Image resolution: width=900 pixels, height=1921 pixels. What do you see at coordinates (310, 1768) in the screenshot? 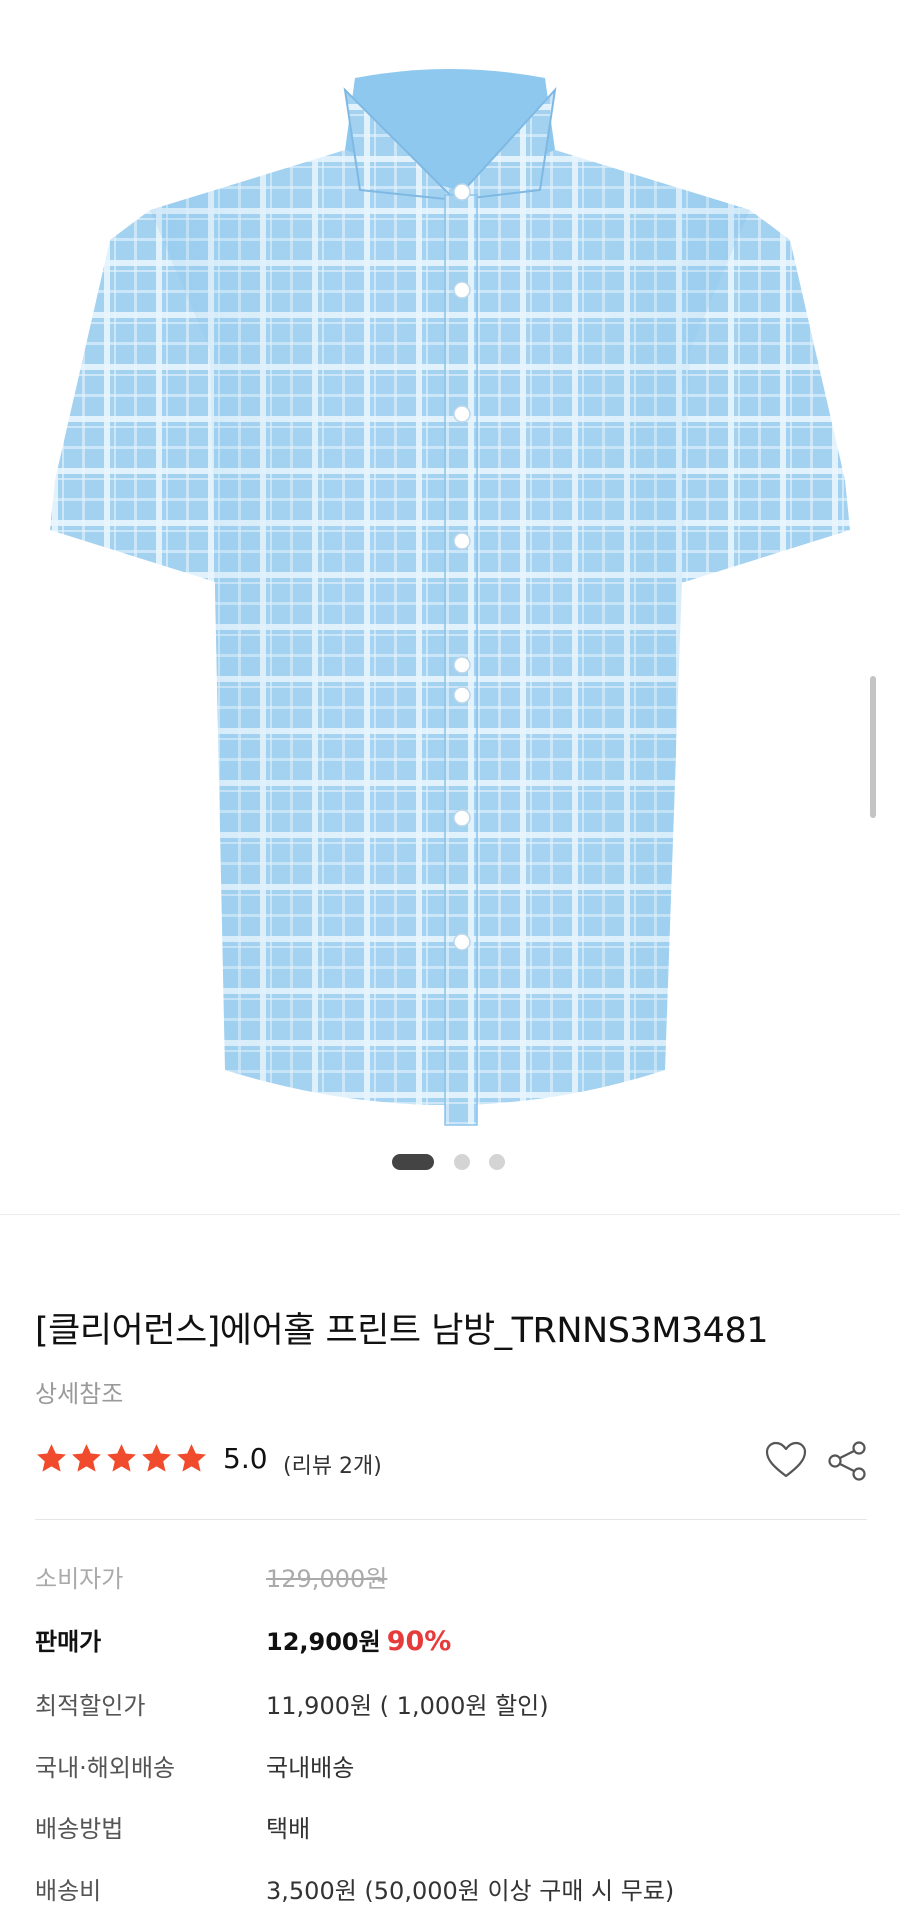
I see `shipping-region-value: 국내배송` at bounding box center [310, 1768].